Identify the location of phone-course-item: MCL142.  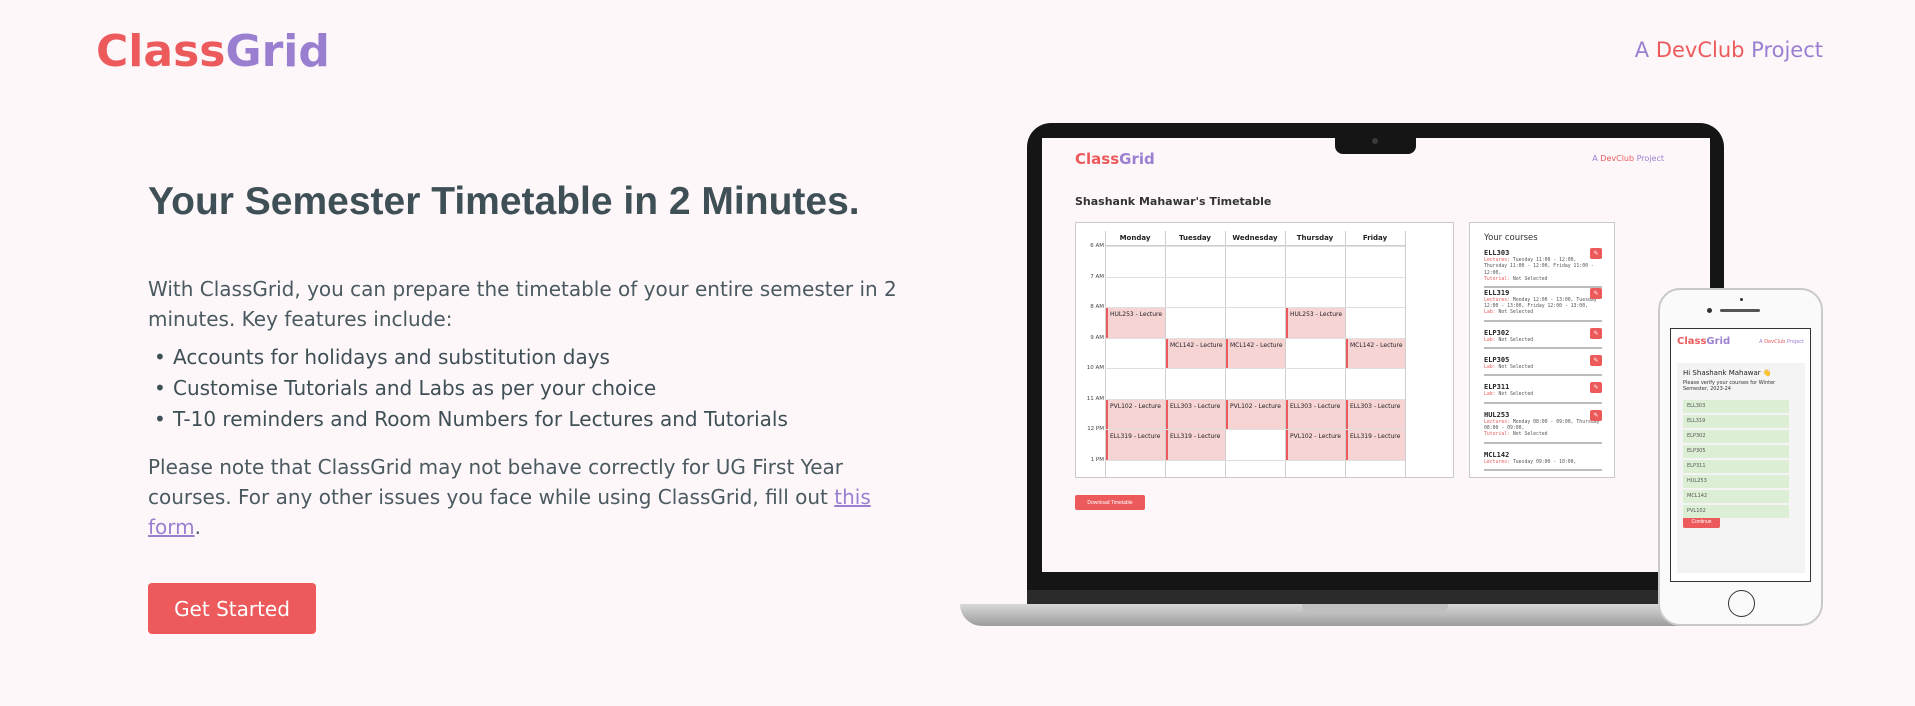
(1736, 496).